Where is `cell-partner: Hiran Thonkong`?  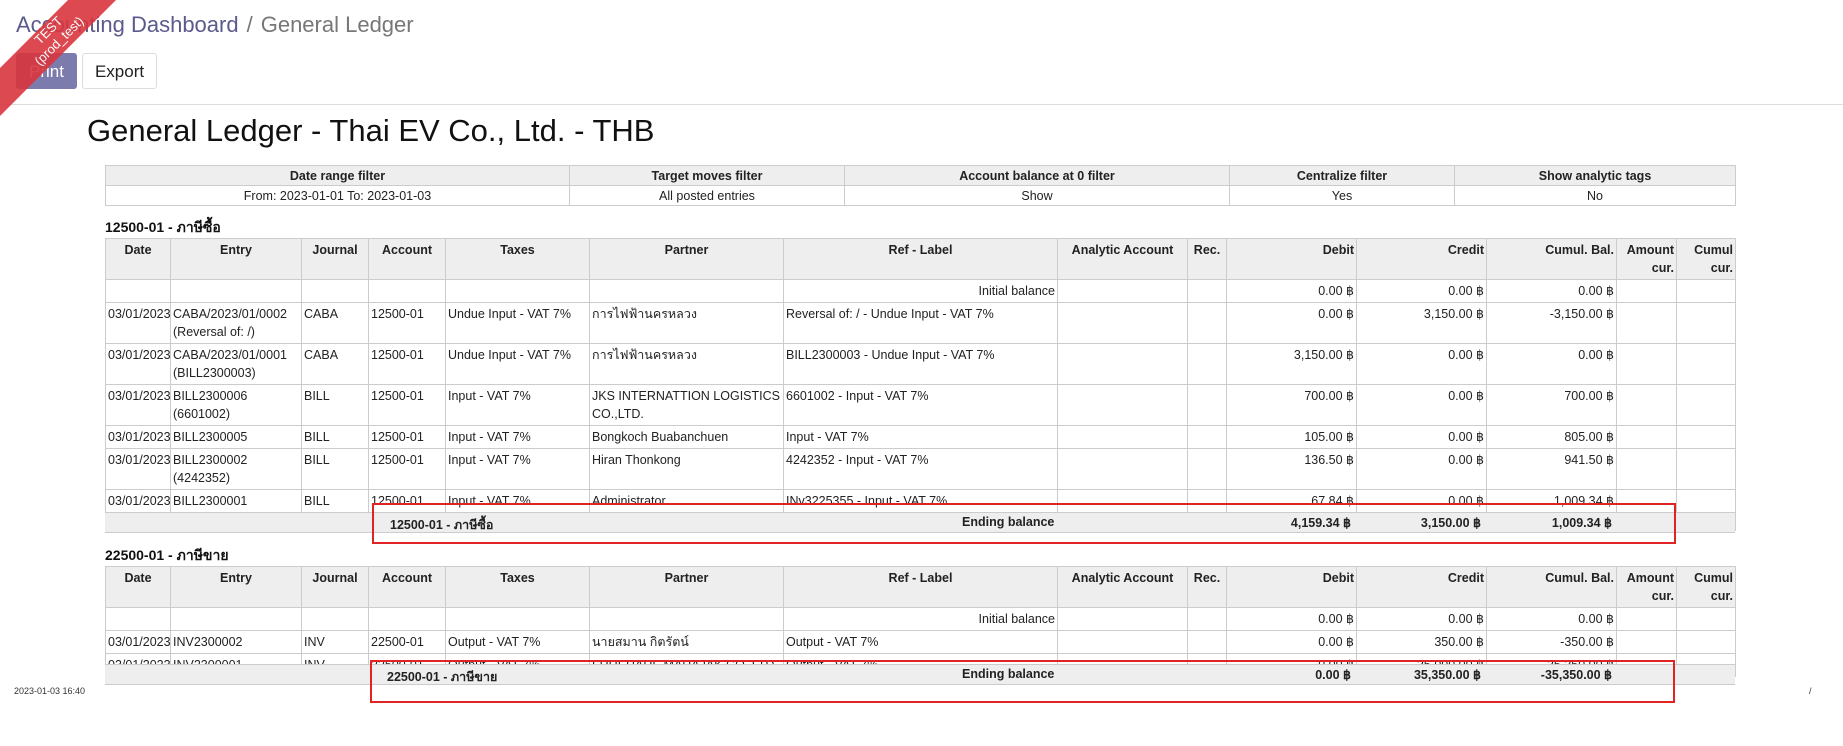 cell-partner: Hiran Thonkong is located at coordinates (686, 469).